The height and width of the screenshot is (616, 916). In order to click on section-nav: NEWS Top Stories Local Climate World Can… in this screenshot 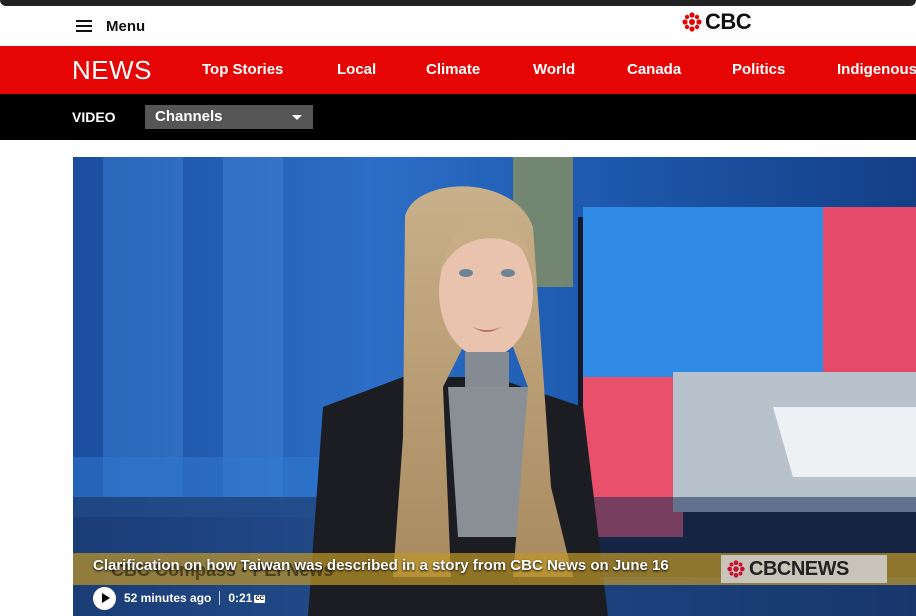, I will do `click(458, 70)`.